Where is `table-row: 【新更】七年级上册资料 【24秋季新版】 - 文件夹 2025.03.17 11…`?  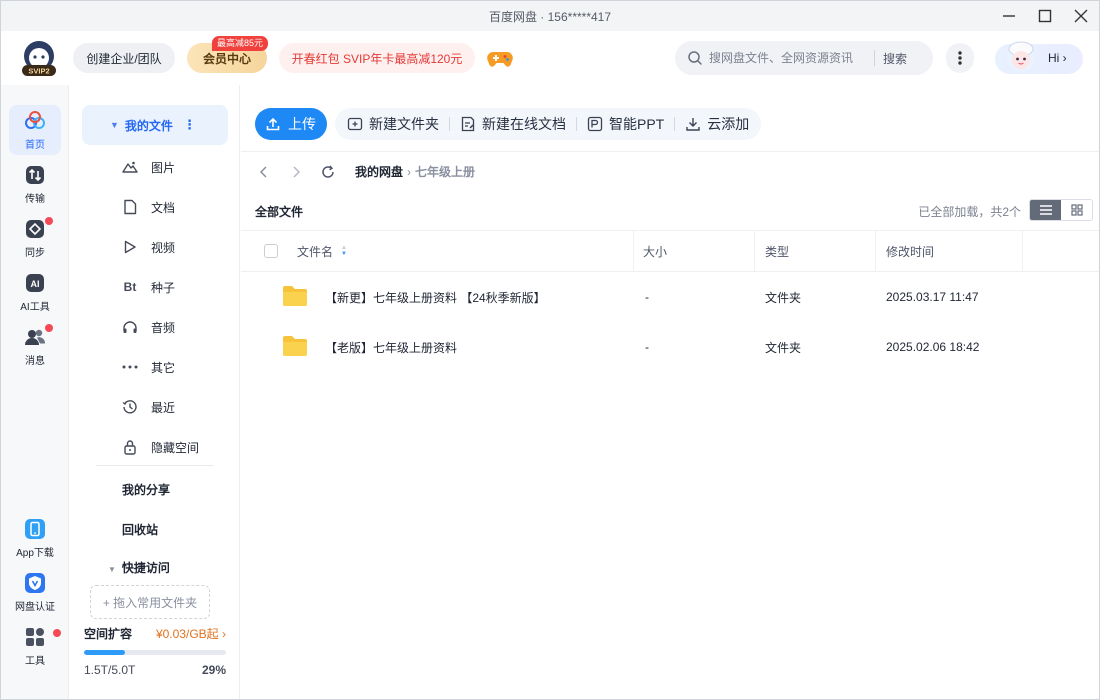
table-row: 【新更】七年级上册资料 【24秋季新版】 - 文件夹 2025.03.17 11… is located at coordinates (670, 297).